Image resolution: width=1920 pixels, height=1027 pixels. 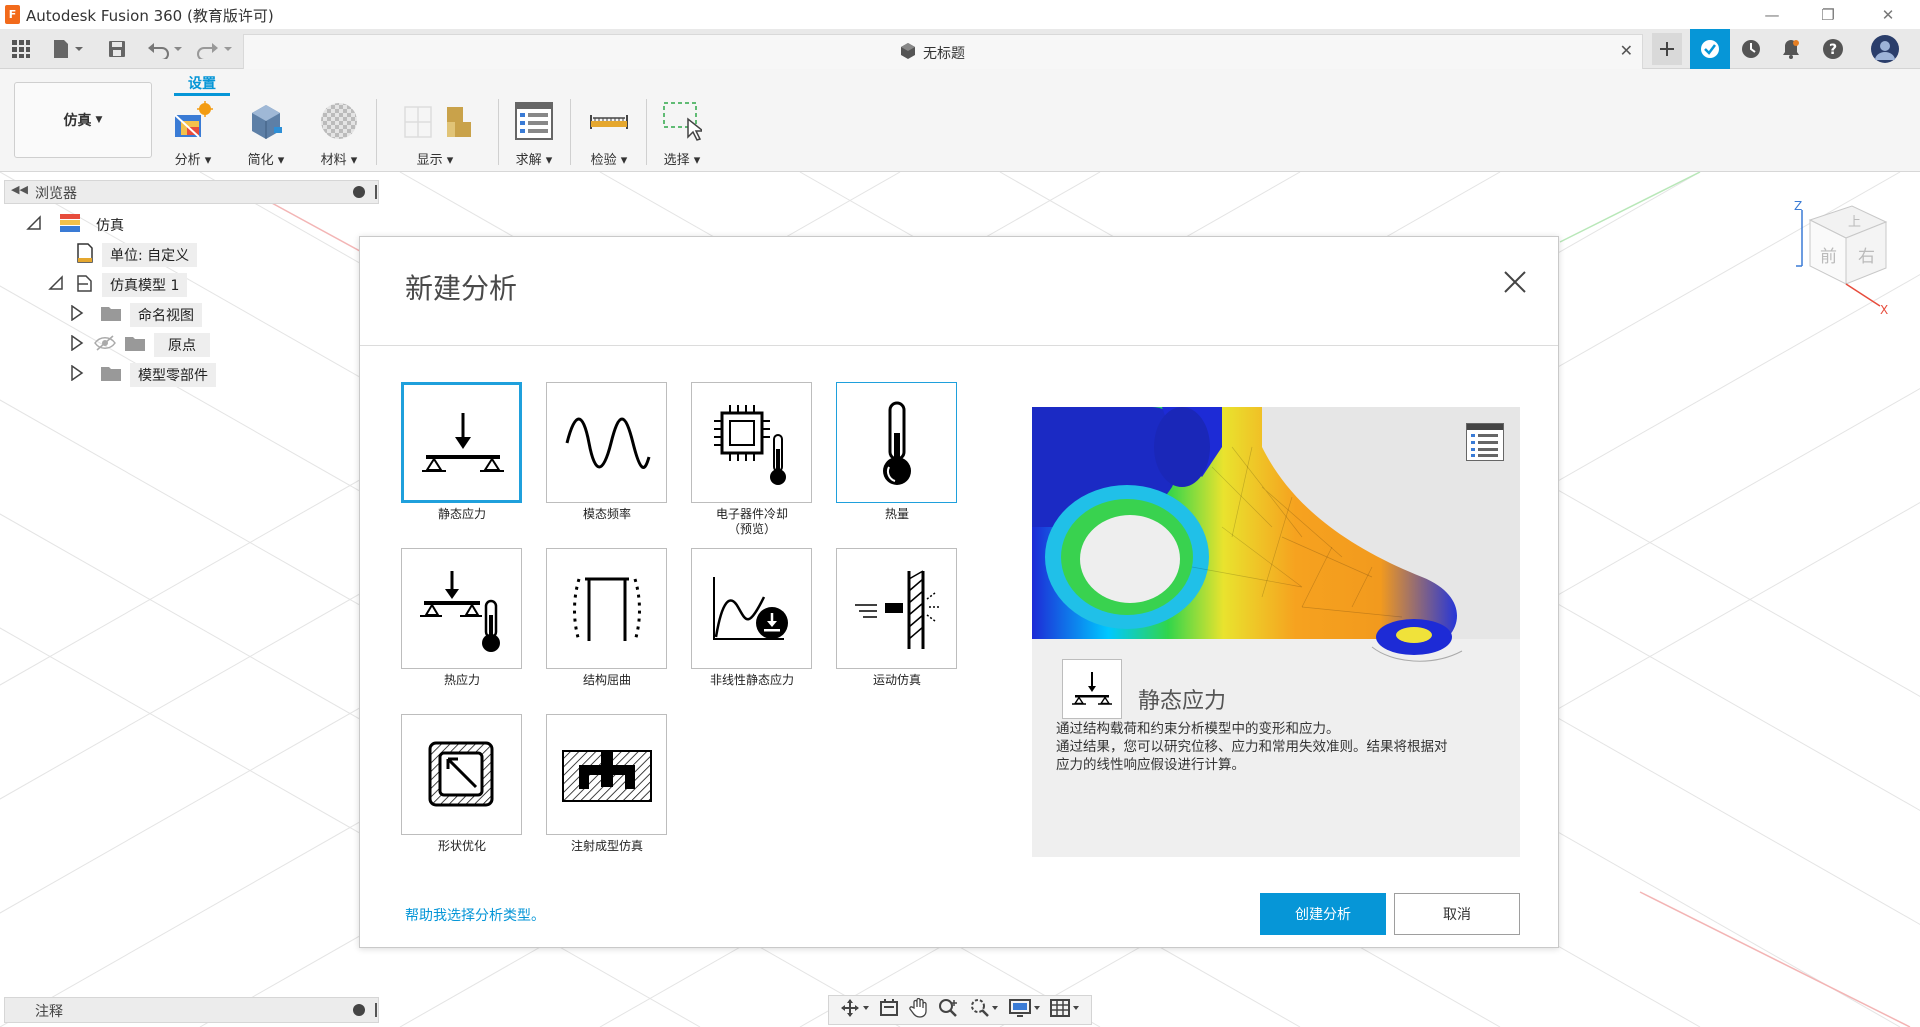 What do you see at coordinates (889, 1010) in the screenshot?
I see `look-at-icon` at bounding box center [889, 1010].